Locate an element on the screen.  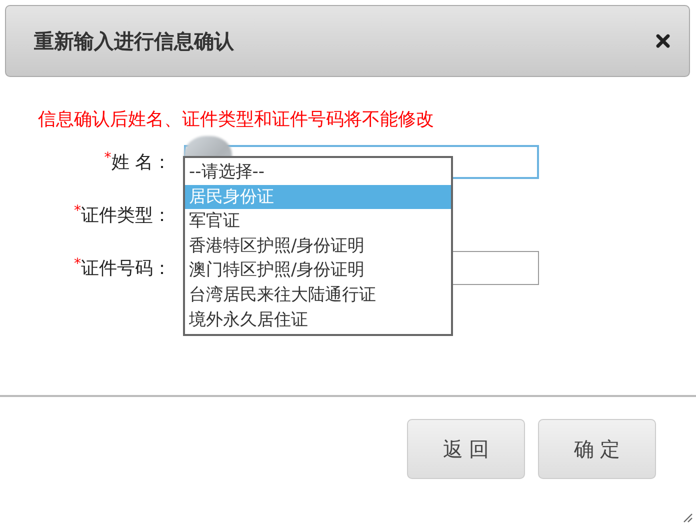
warning-message: 信息确认后姓名、证件类型和证件号码将不能修改 is located at coordinates (236, 120).